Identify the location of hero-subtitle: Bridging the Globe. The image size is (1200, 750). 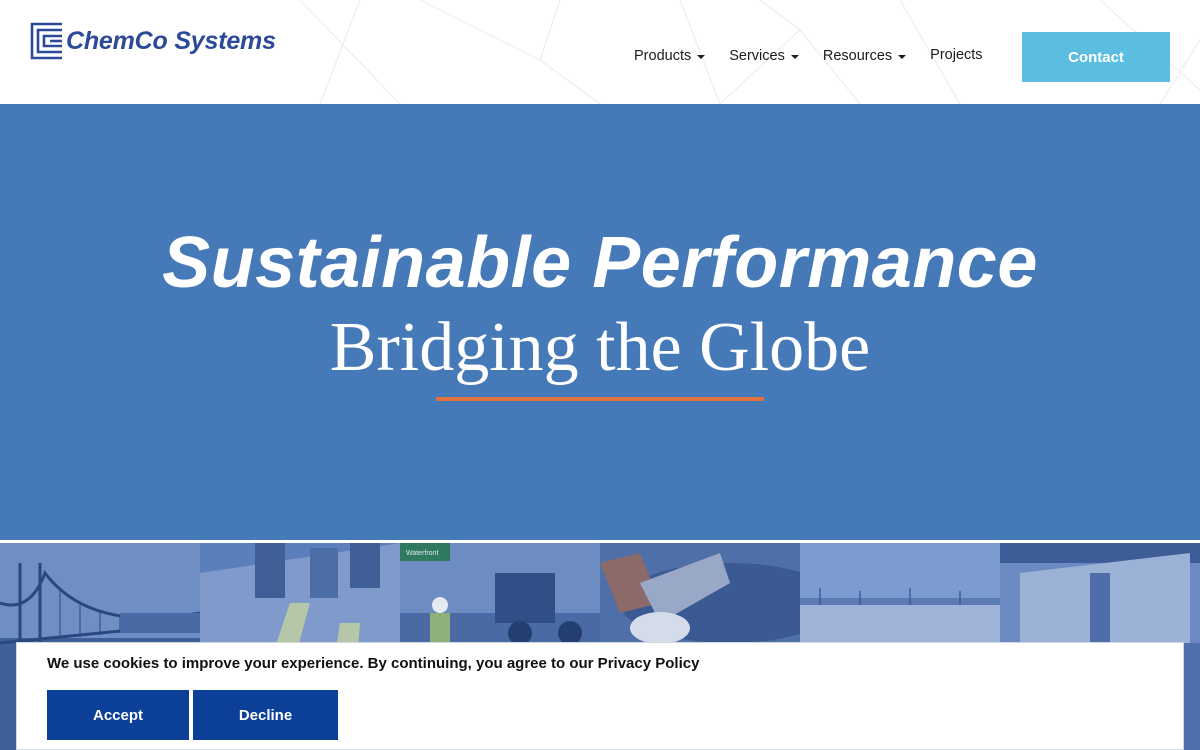
(600, 347).